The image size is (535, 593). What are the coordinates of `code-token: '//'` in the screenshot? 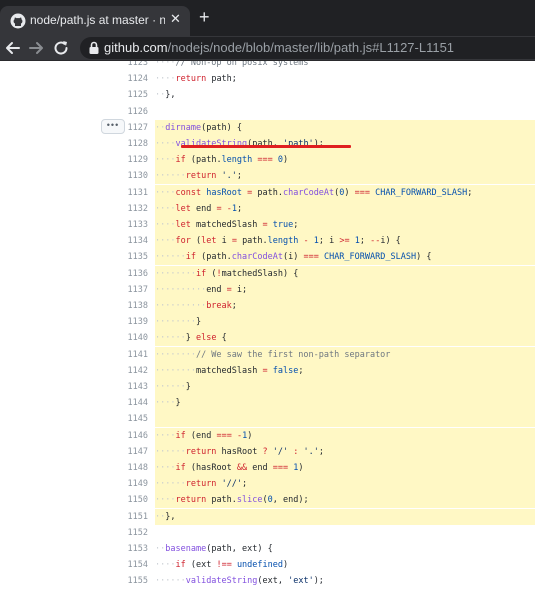 It's located at (232, 484).